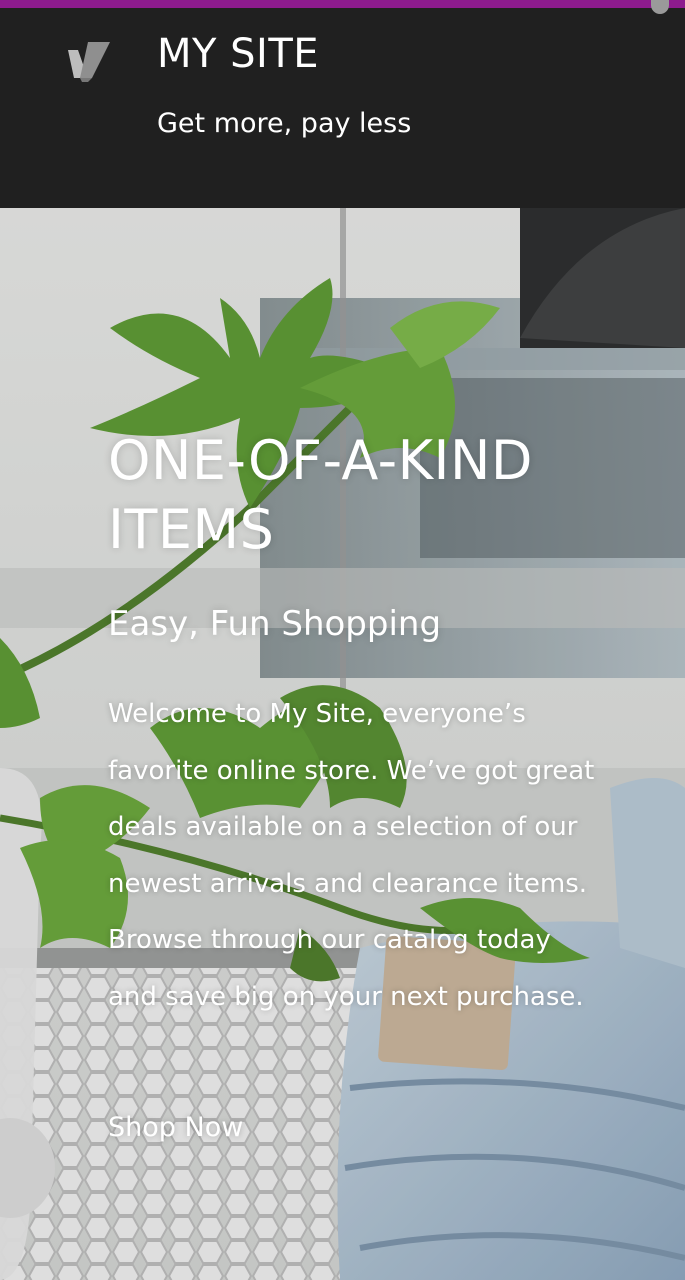  What do you see at coordinates (284, 123) in the screenshot?
I see `site-tagline: Get more, pay less` at bounding box center [284, 123].